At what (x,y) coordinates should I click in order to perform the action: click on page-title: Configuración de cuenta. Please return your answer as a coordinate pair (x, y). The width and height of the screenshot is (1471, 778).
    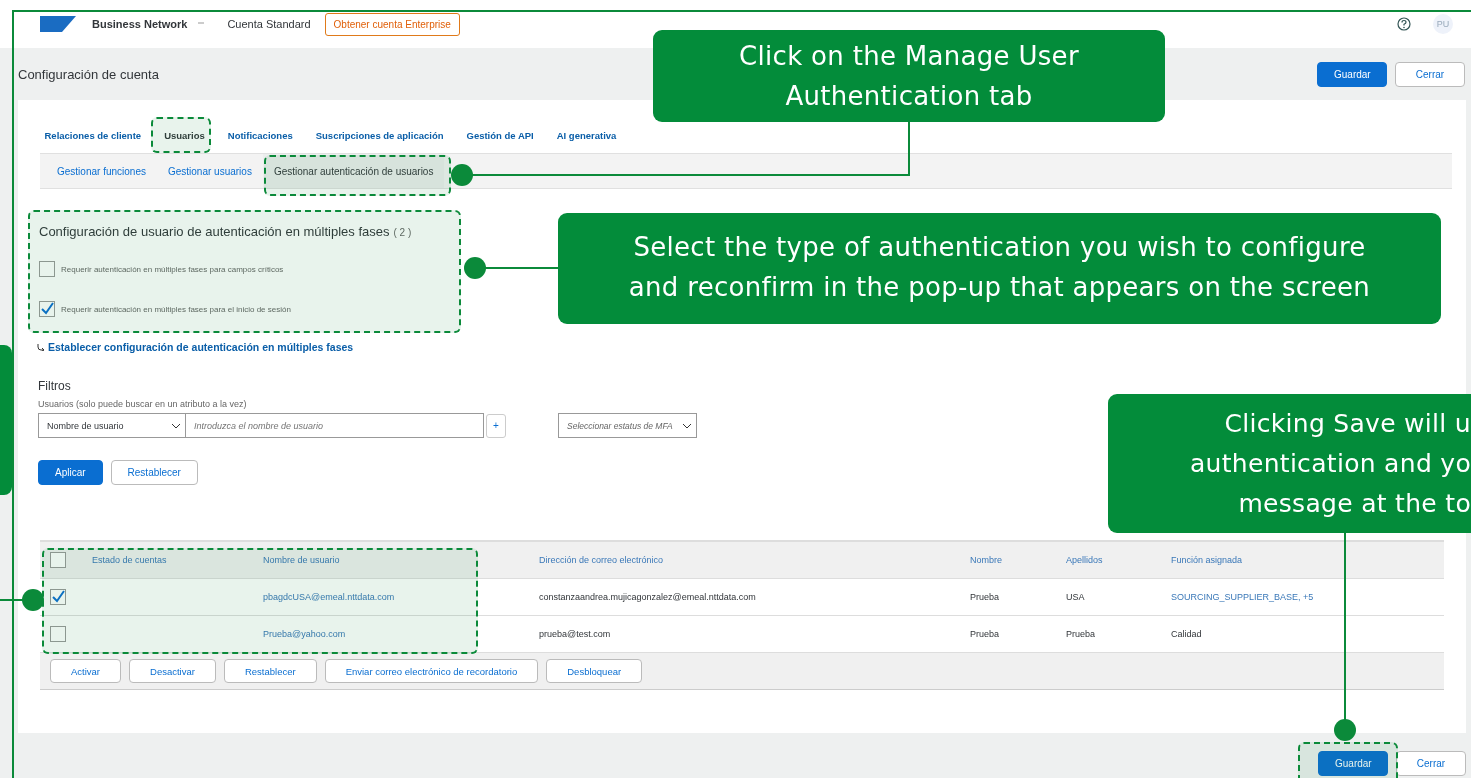
    Looking at the image, I should click on (89, 74).